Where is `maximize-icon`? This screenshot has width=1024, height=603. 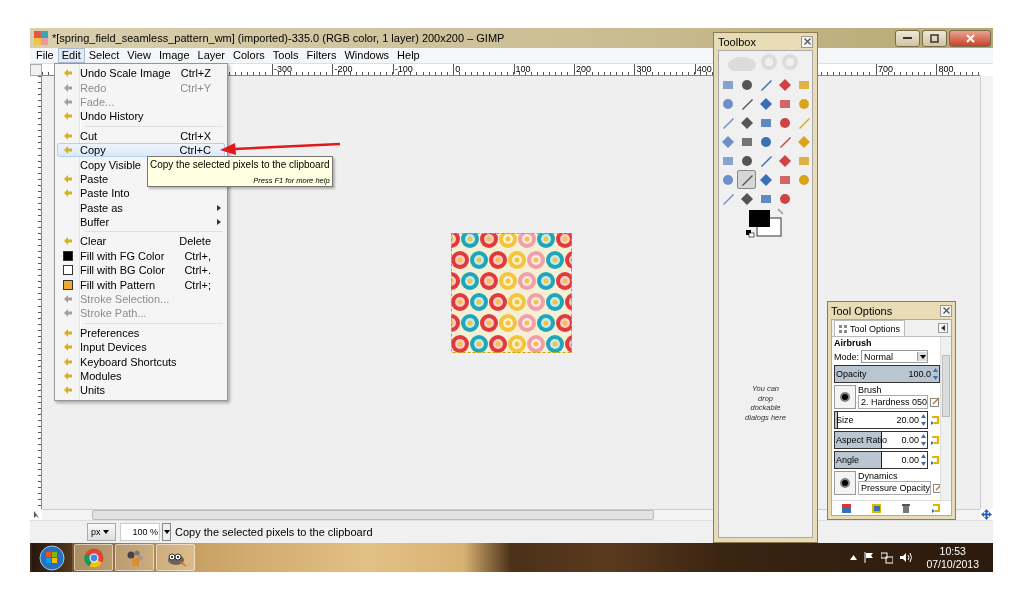 maximize-icon is located at coordinates (934, 38).